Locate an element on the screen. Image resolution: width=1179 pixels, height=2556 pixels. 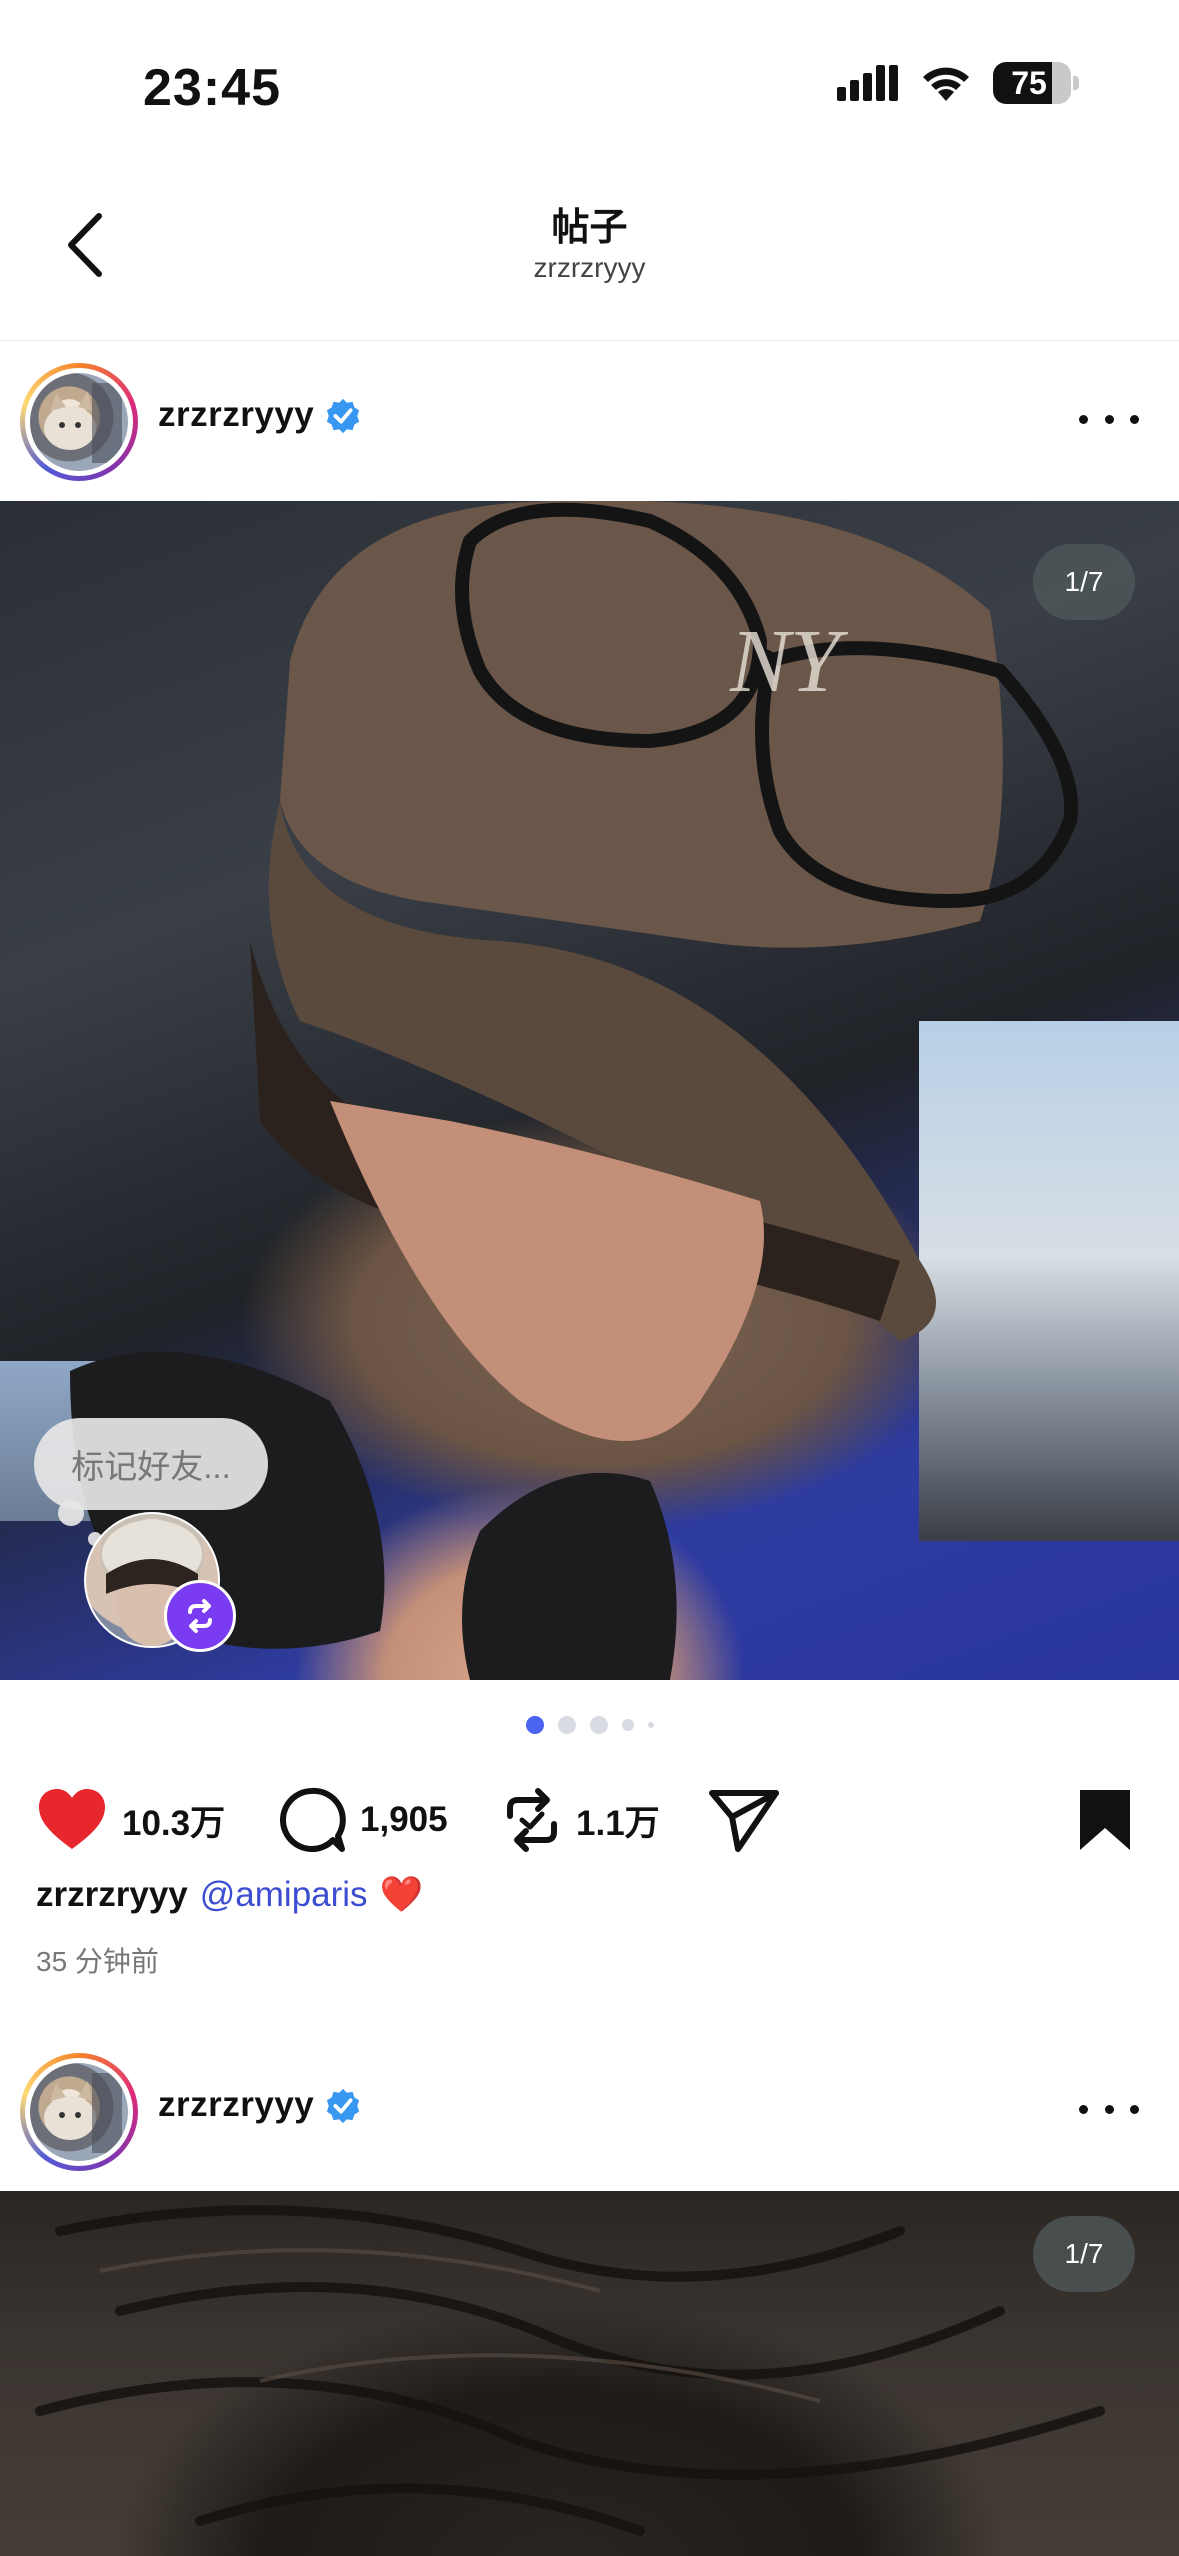
top-nav: 帖子 zrzrzryyy is located at coordinates (589, 255).